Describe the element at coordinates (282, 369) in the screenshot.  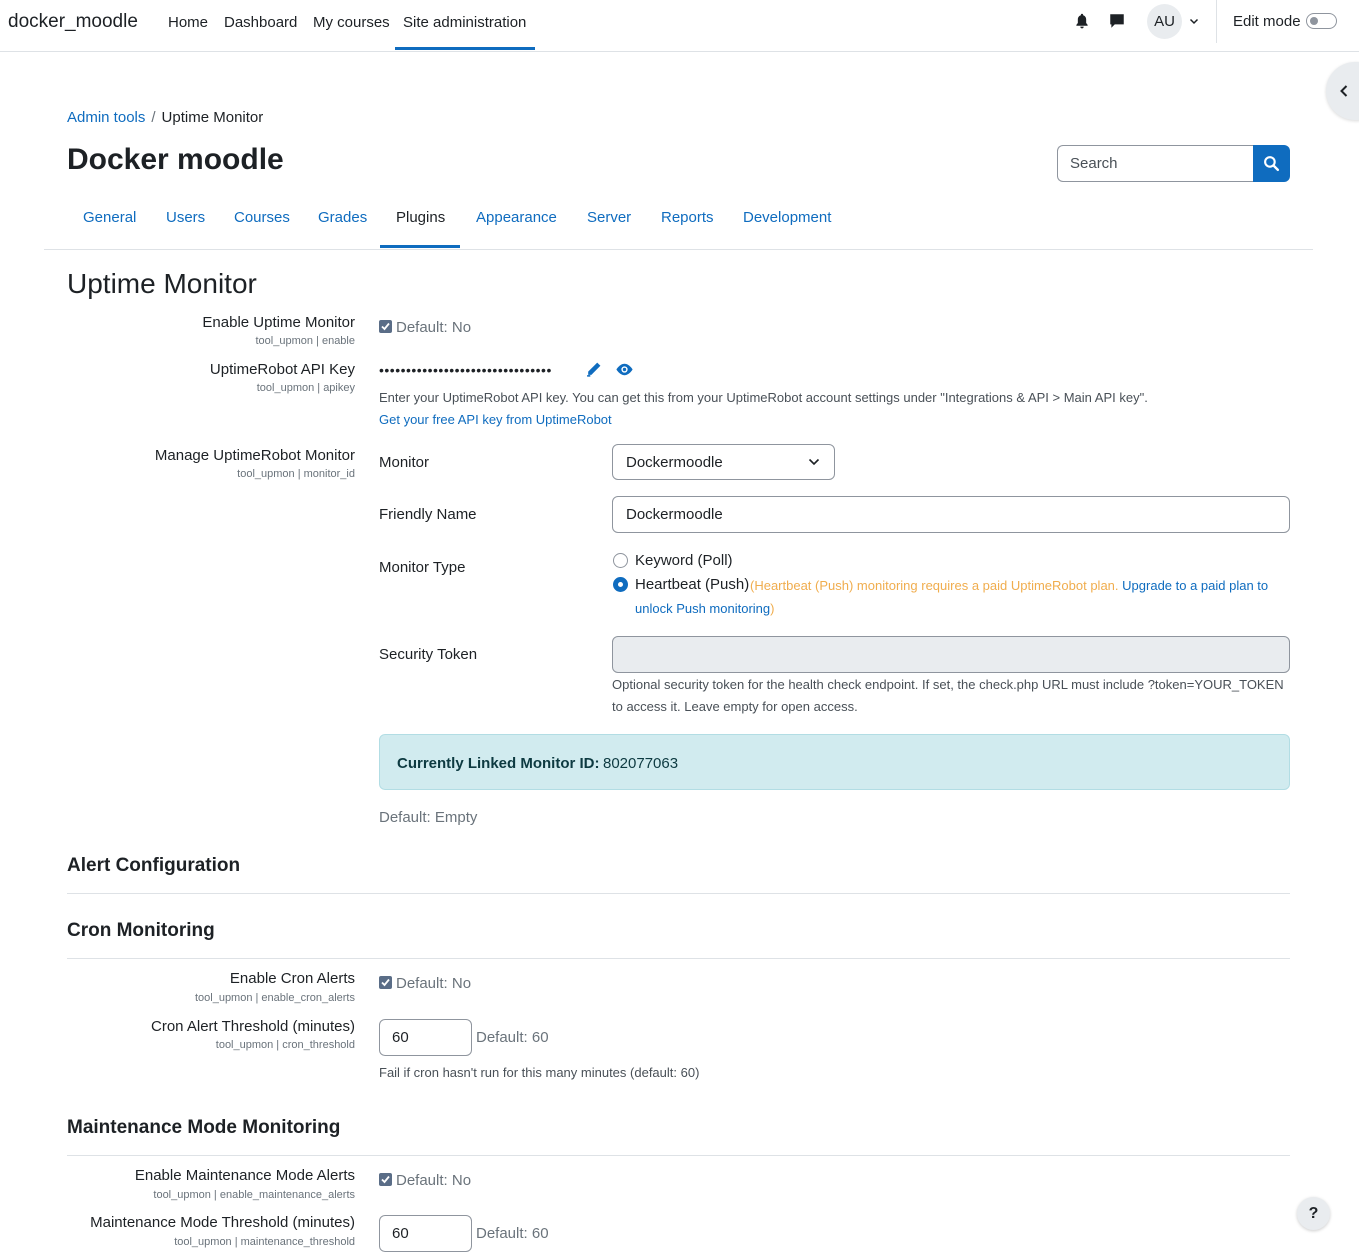
I see `setting-label-apikey: UptimeRobot API Key` at that location.